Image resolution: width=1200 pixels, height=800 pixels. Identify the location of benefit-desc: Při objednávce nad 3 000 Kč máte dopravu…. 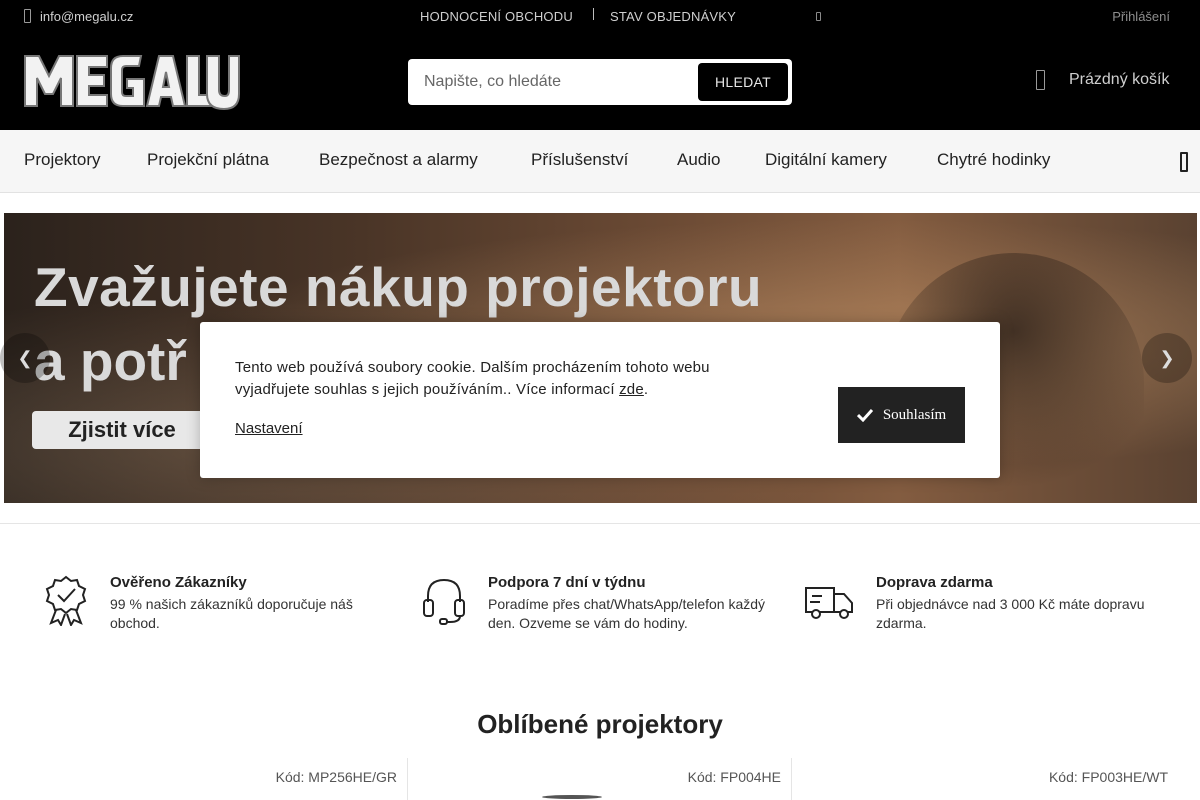
(1010, 613).